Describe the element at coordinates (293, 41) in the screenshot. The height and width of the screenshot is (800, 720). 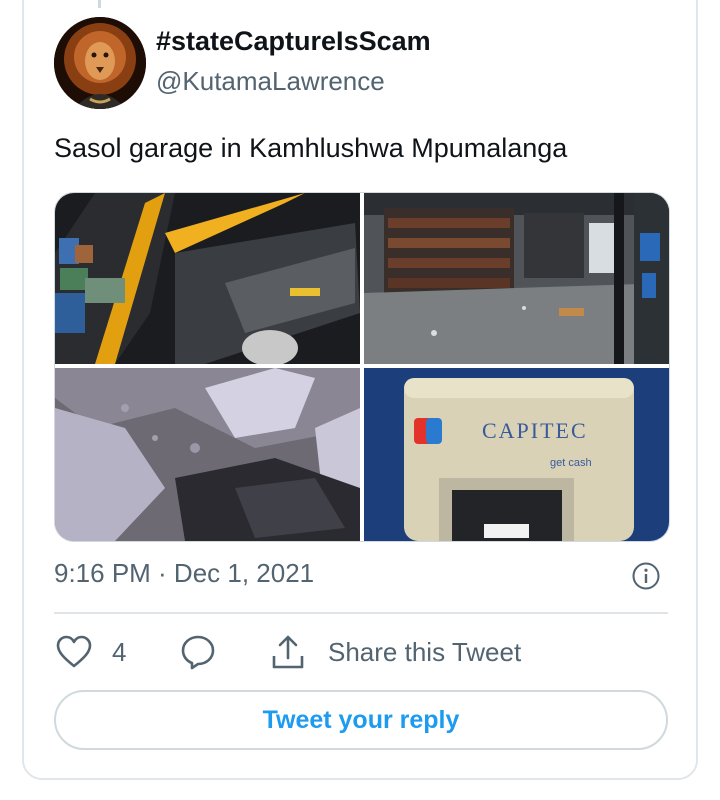
I see `display-name: #stateCaptureIsScam` at that location.